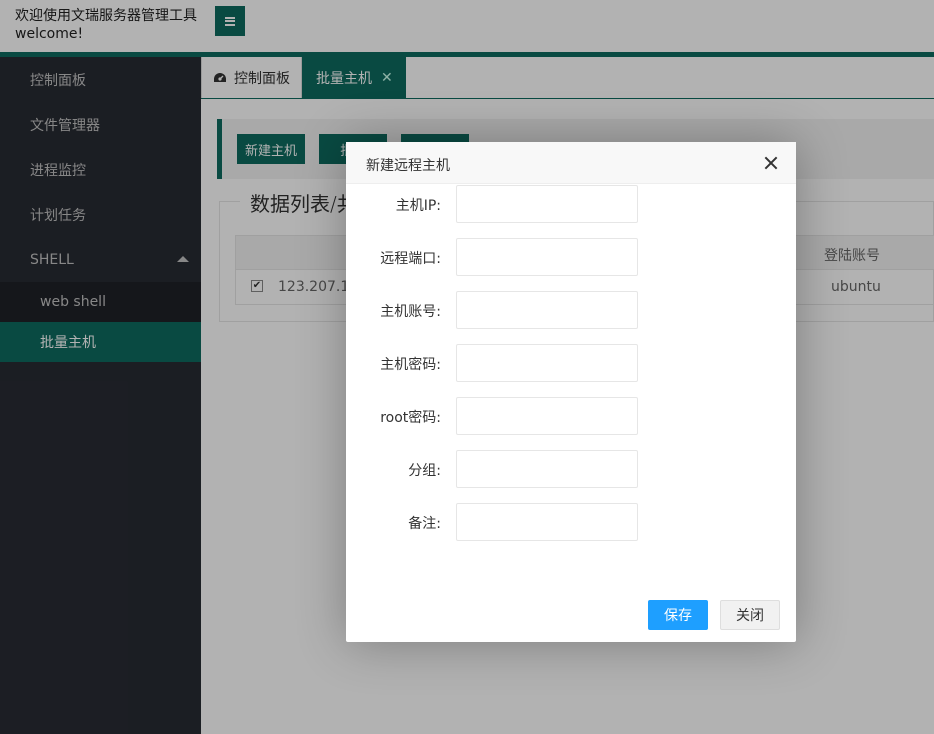 The width and height of the screenshot is (934, 734). I want to click on host-password-label: 主机密码:, so click(410, 365).